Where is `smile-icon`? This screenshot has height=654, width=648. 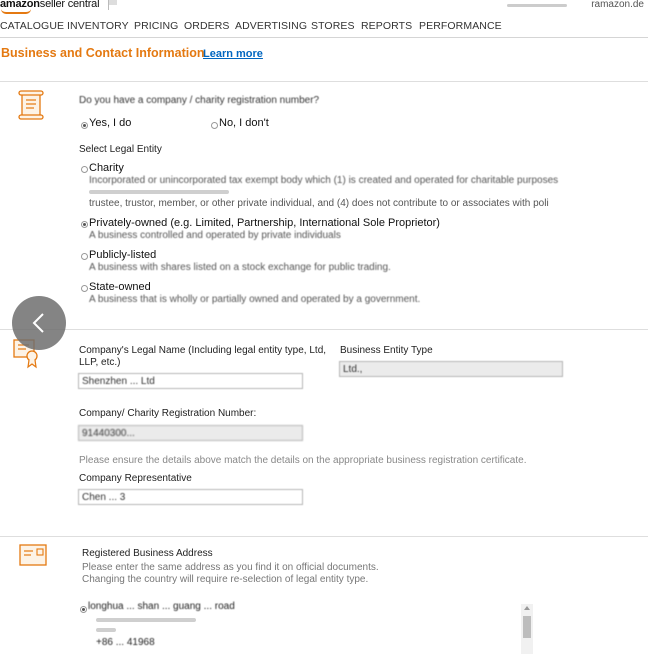 smile-icon is located at coordinates (16, 11).